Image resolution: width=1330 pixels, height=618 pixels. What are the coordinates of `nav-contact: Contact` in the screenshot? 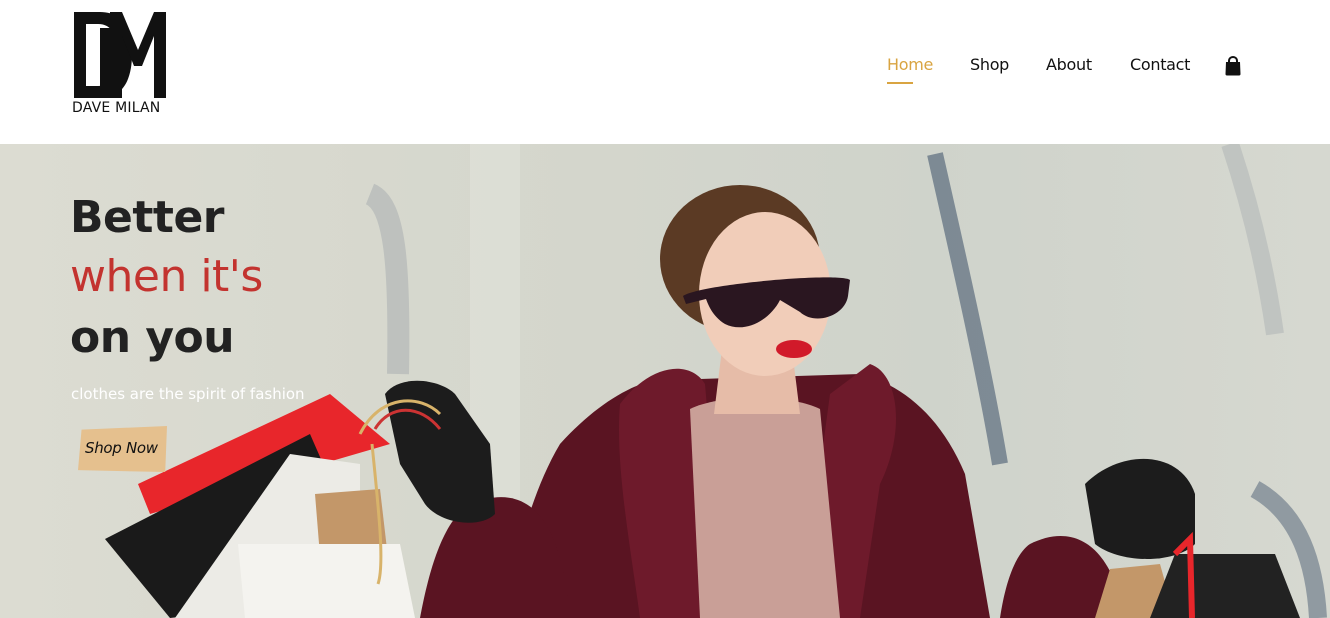 It's located at (1160, 64).